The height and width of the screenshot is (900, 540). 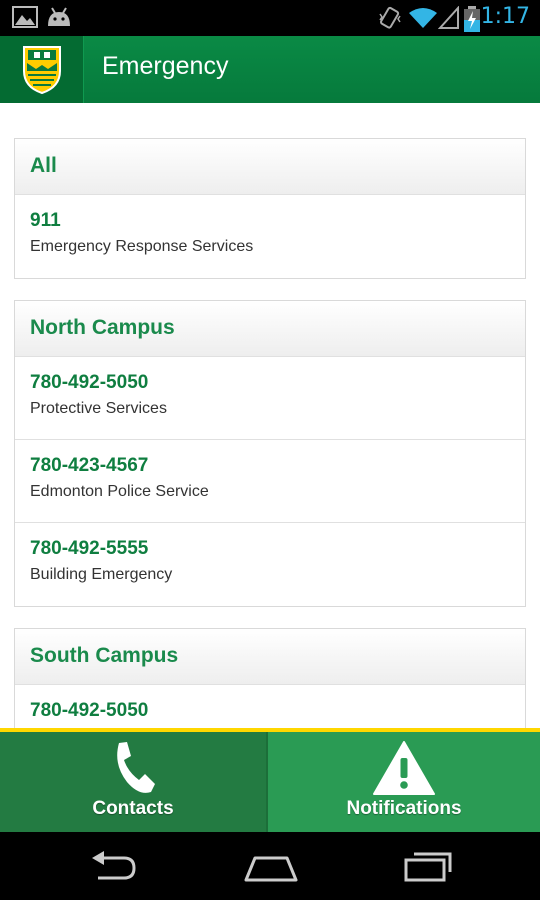 What do you see at coordinates (270, 236) in the screenshot?
I see `contact-entry: 911 Emergency Response Services` at bounding box center [270, 236].